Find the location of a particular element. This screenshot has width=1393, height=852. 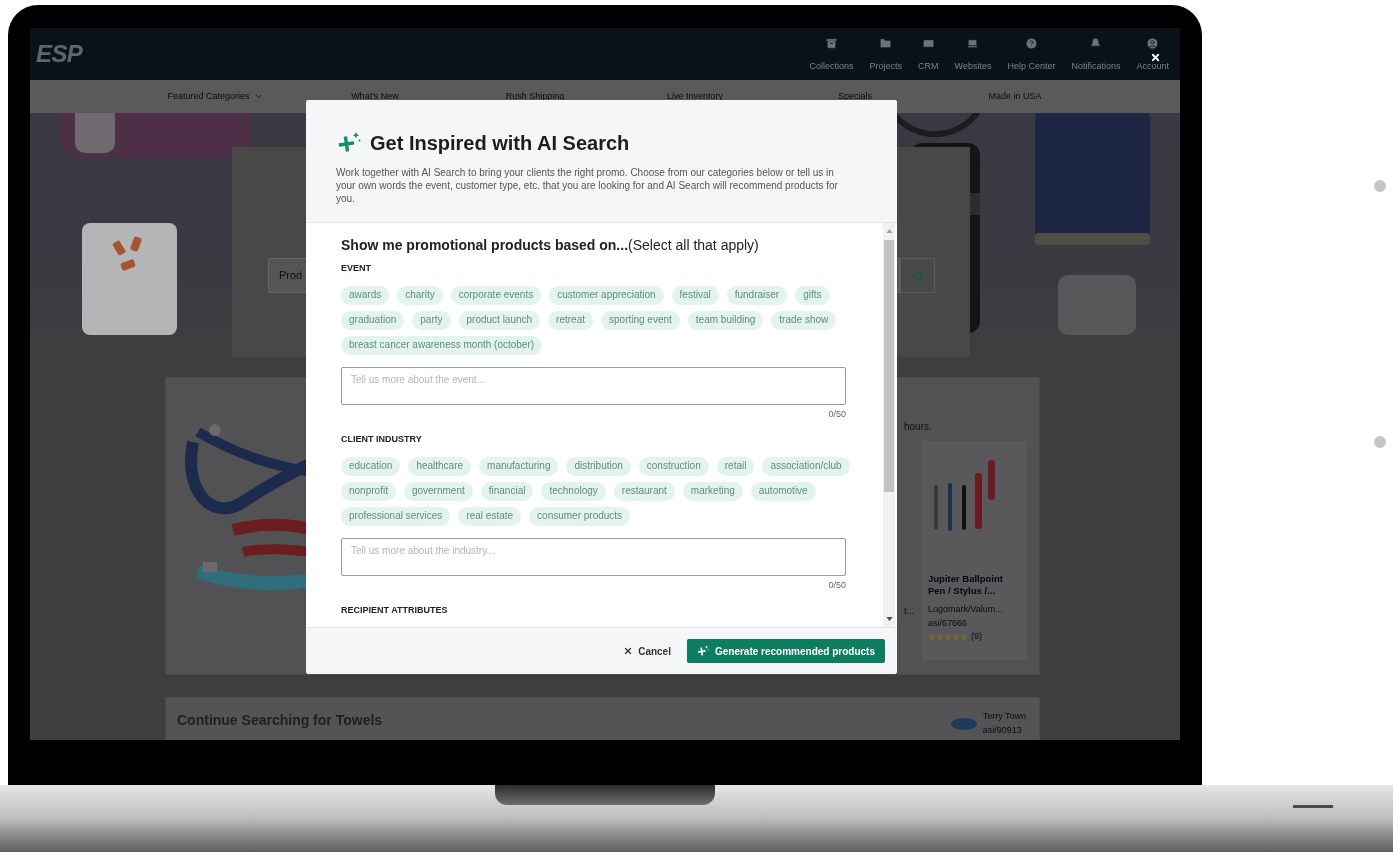

scrollbar is located at coordinates (889, 425).